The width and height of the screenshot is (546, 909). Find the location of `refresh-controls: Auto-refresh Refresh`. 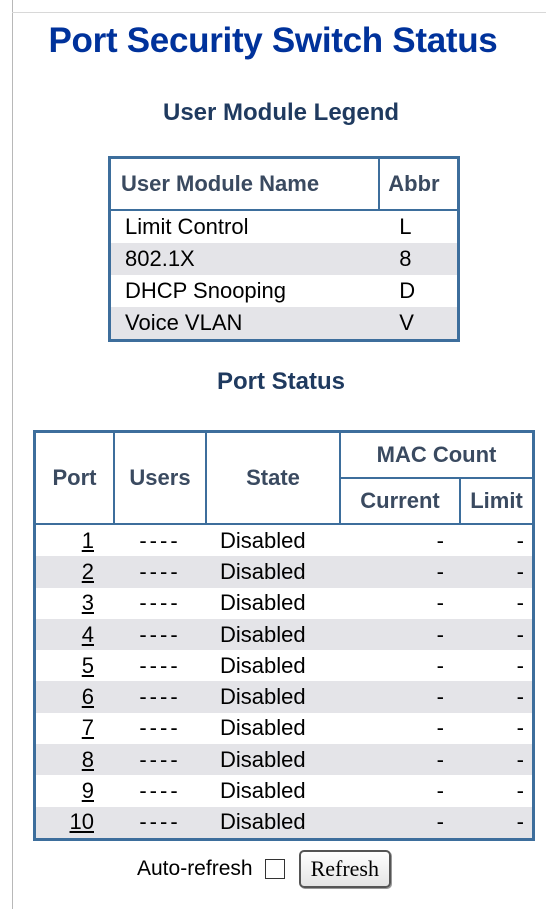

refresh-controls: Auto-refresh Refresh is located at coordinates (273, 869).